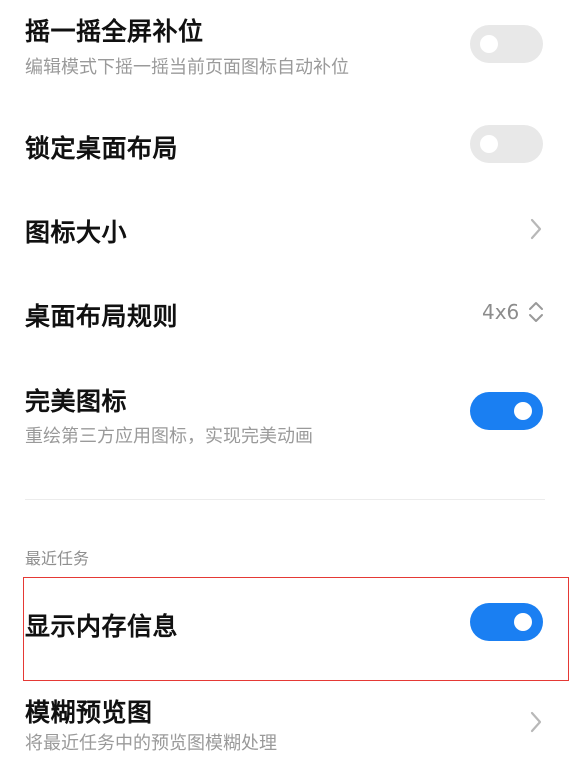 The image size is (578, 759). I want to click on lock-layout-toggle, so click(506, 144).